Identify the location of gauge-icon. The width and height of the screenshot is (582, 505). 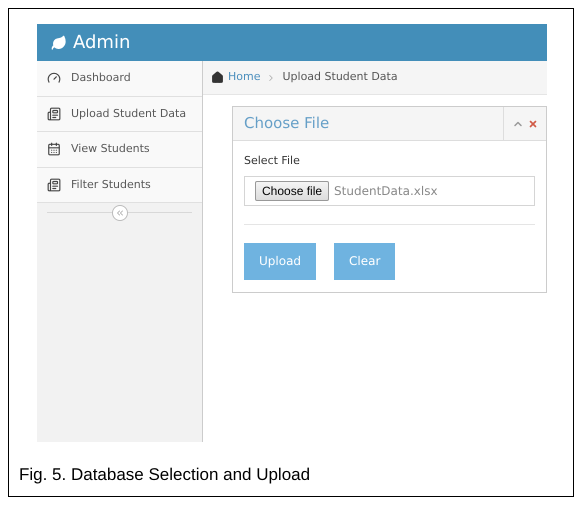
(54, 78).